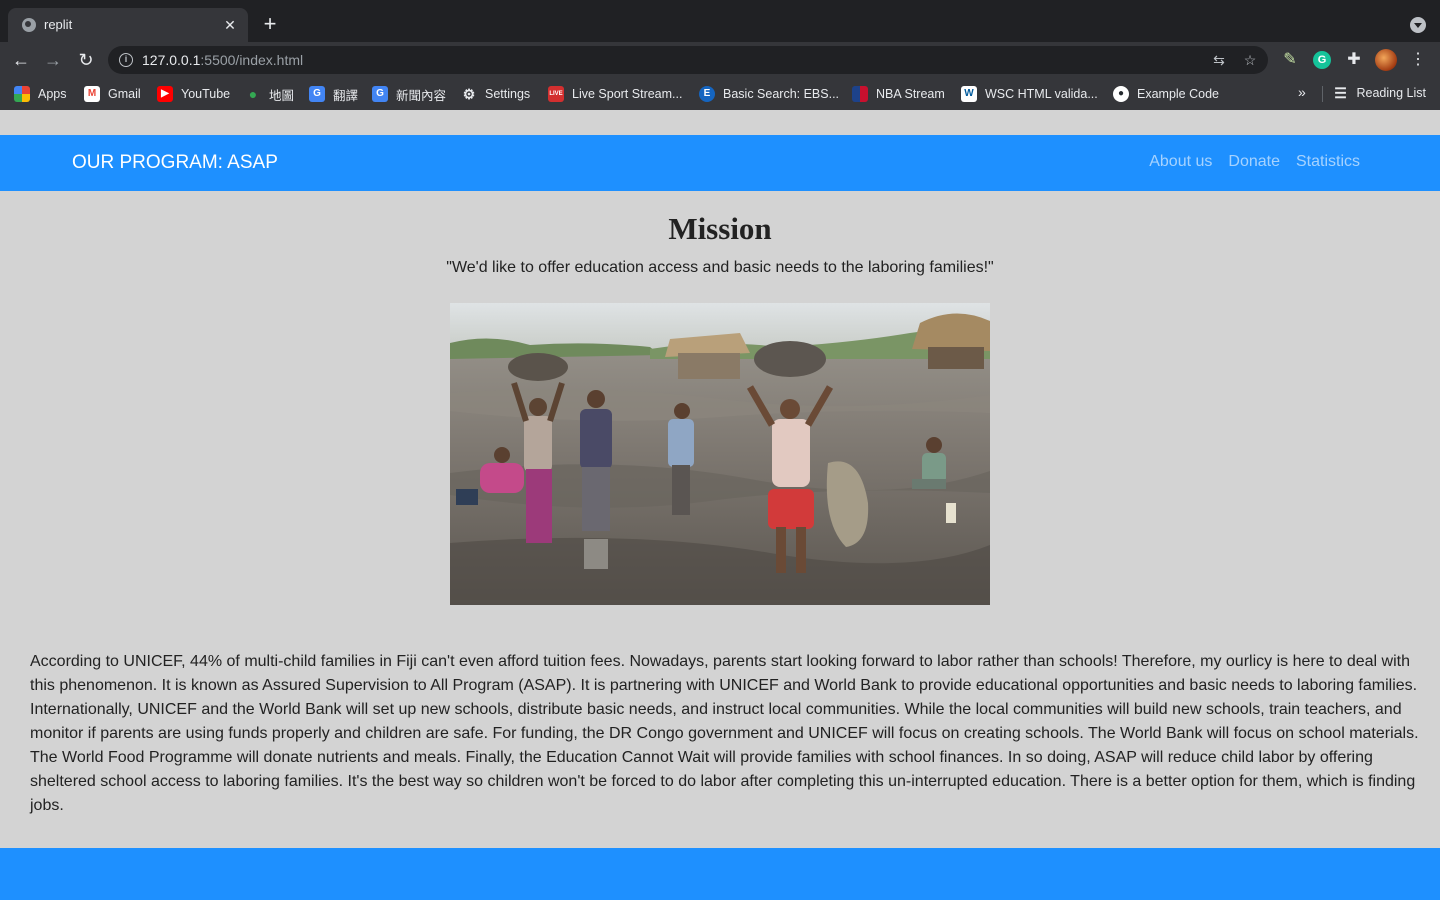 This screenshot has width=1440, height=900. What do you see at coordinates (1180, 162) in the screenshot?
I see `nav-link-about-us: About us` at bounding box center [1180, 162].